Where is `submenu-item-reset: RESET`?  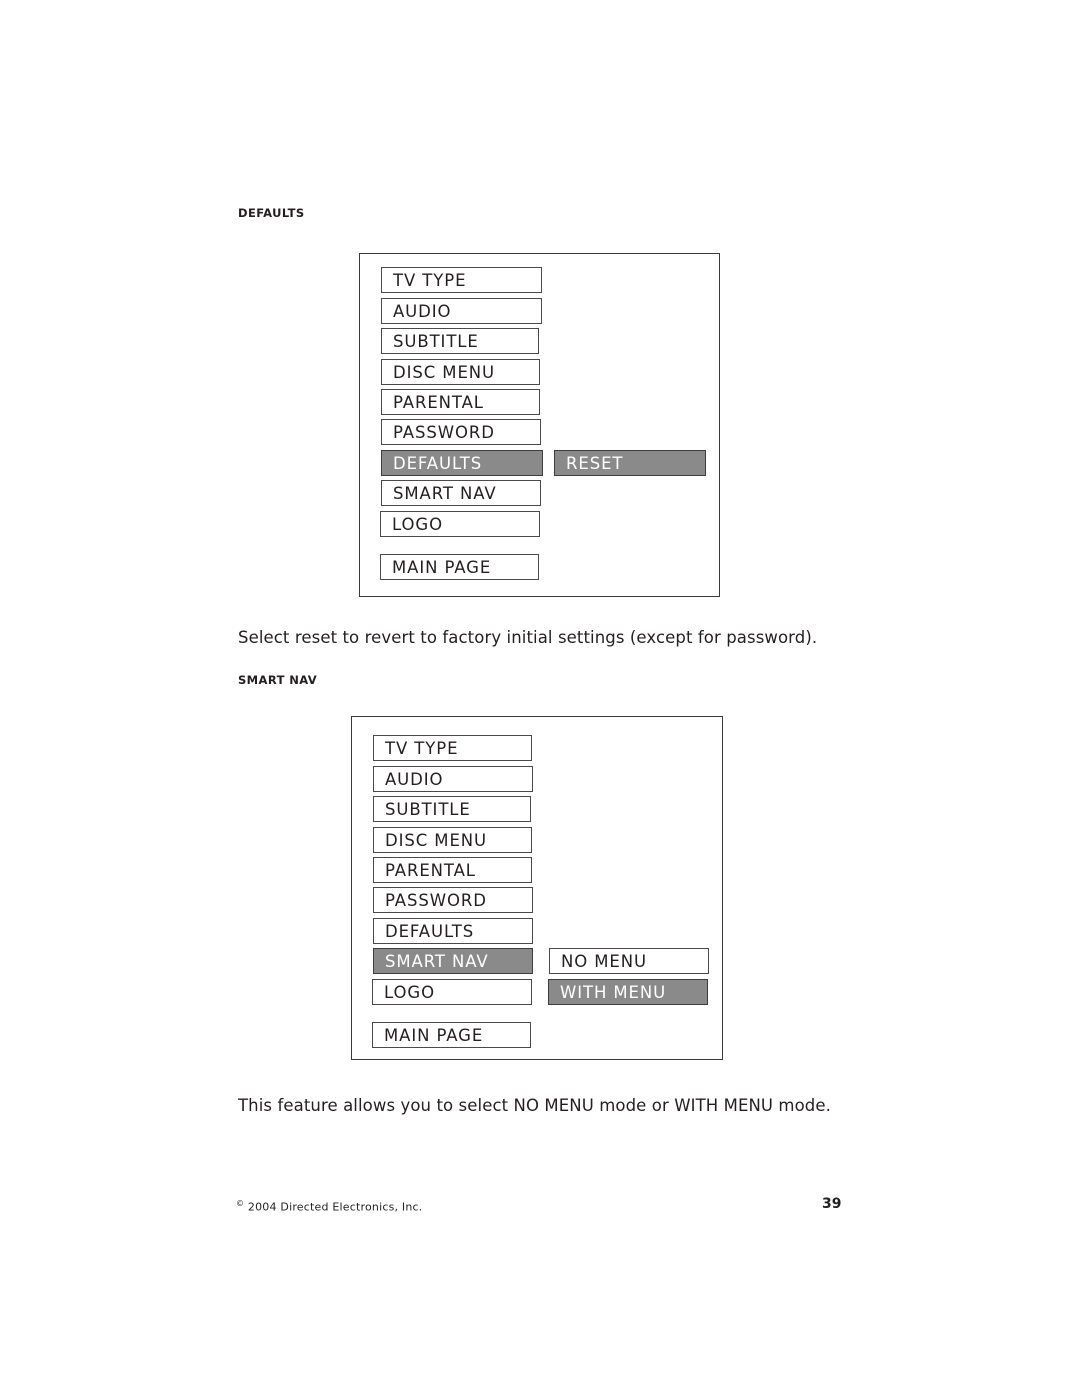 submenu-item-reset: RESET is located at coordinates (630, 463).